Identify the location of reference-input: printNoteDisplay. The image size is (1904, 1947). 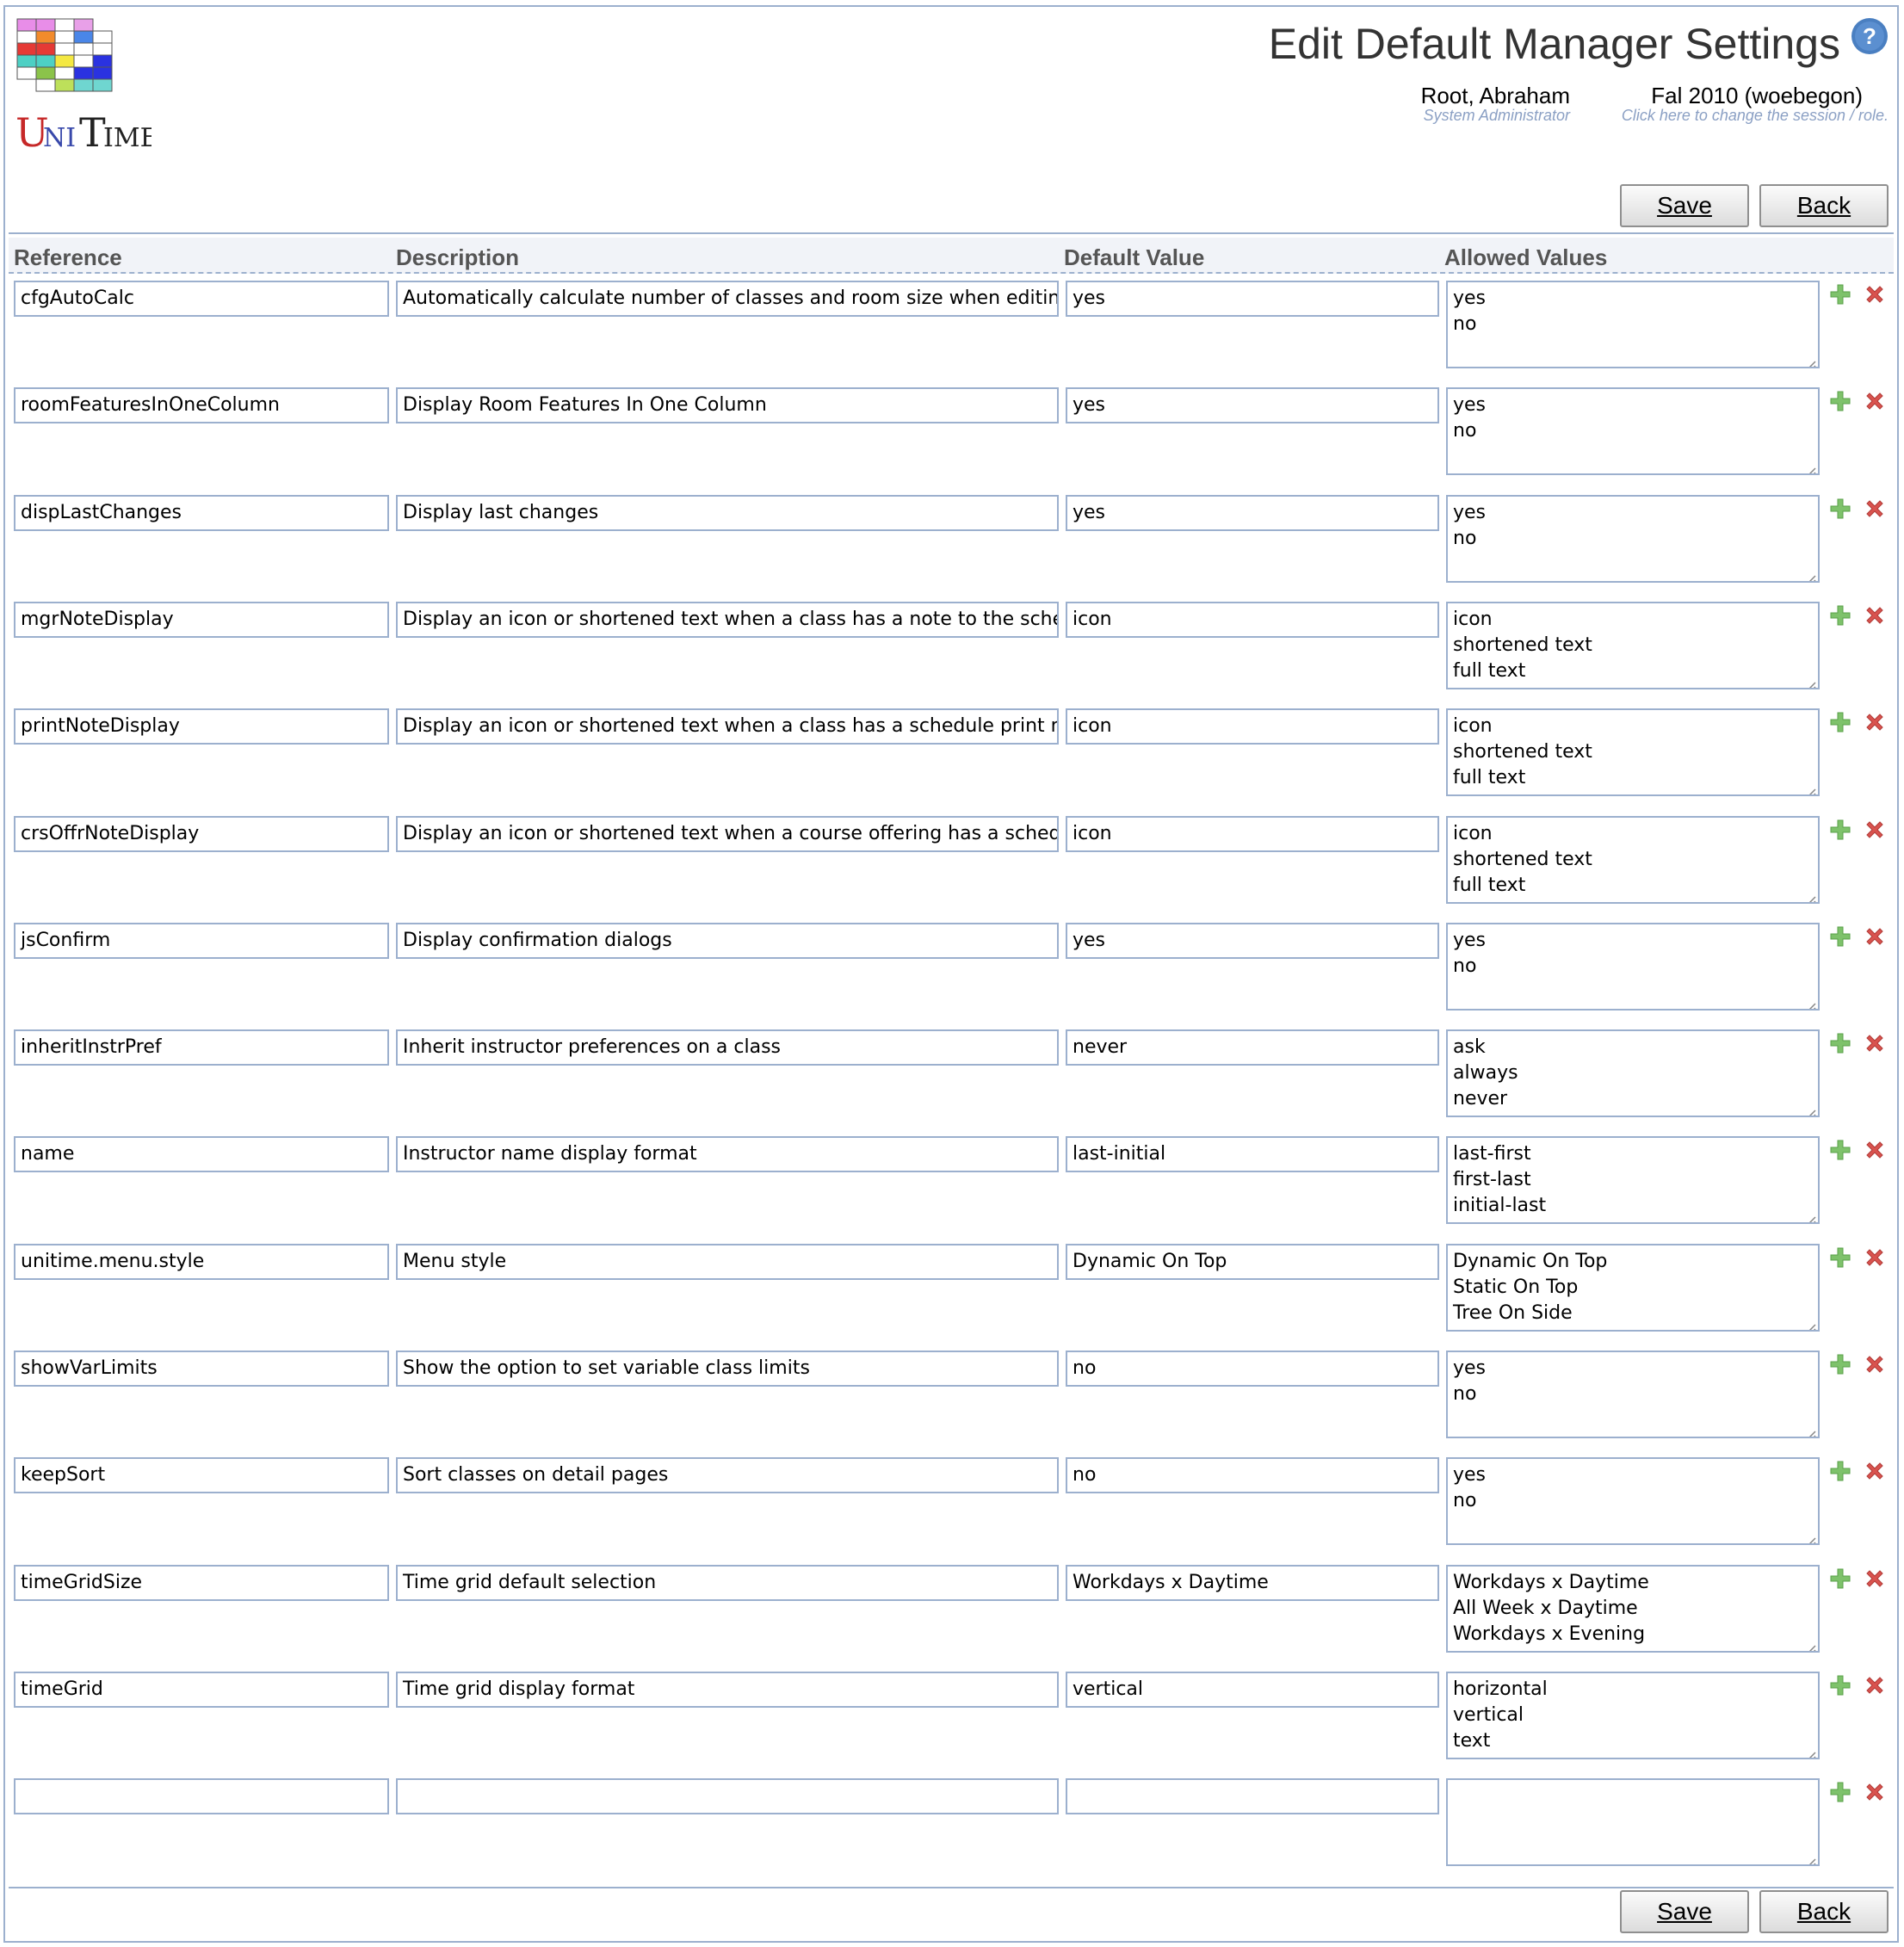
(202, 726).